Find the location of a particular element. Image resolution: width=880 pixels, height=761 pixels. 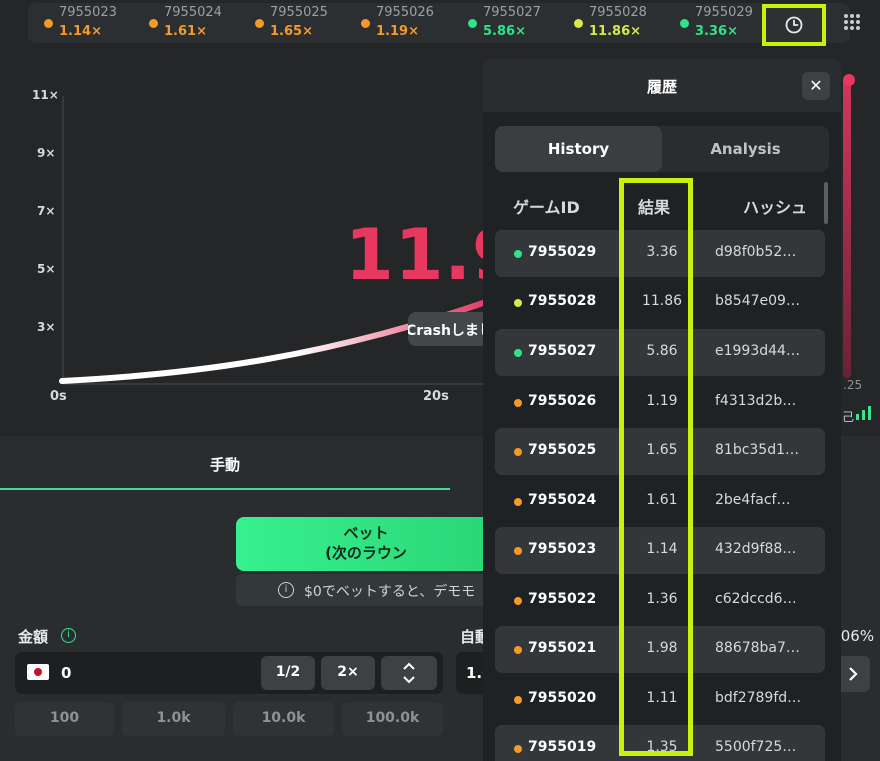

modal-header: 履歴 ✕ is located at coordinates (662, 85).